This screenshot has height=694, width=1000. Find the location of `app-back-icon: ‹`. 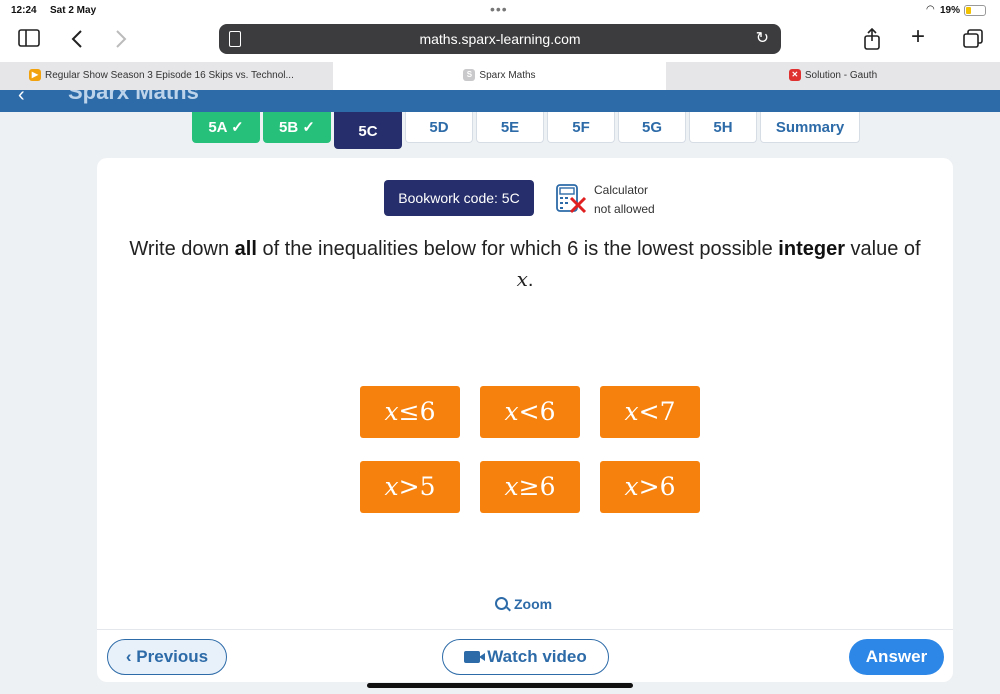

app-back-icon: ‹ is located at coordinates (21, 98).